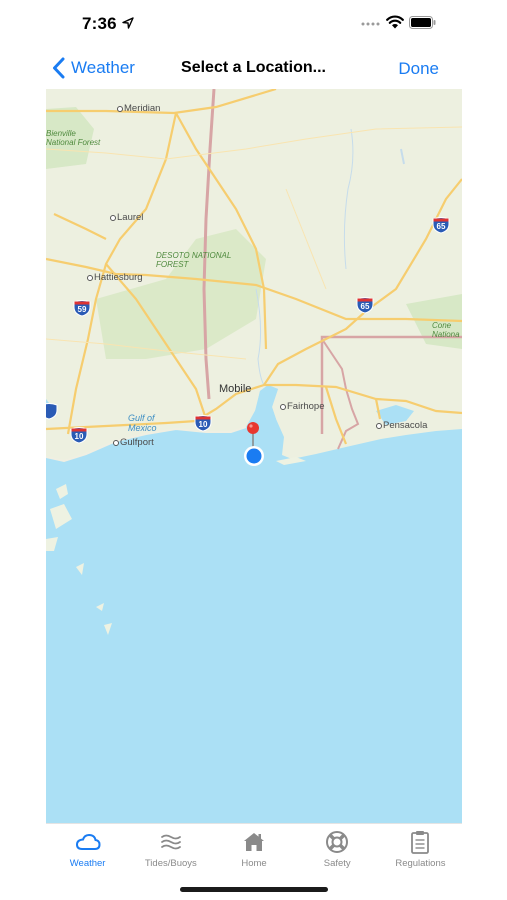 This screenshot has height=900, width=507. I want to click on house-icon, so click(254, 842).